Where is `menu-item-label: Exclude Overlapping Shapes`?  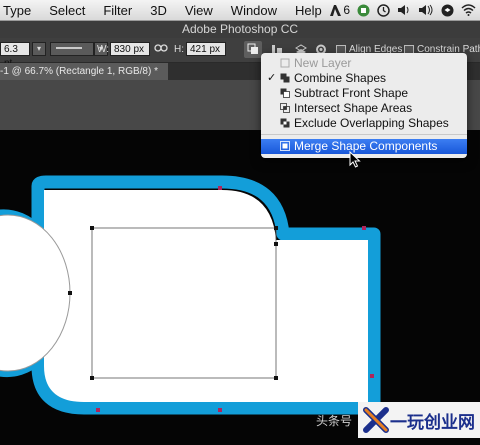 menu-item-label: Exclude Overlapping Shapes is located at coordinates (371, 123).